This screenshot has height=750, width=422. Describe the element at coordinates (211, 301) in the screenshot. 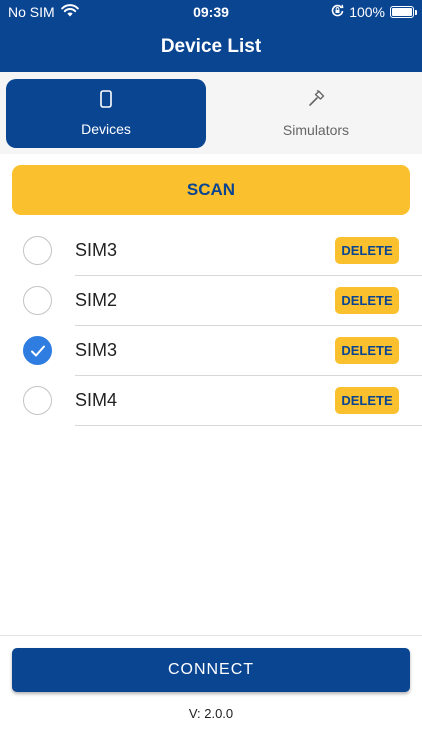

I see `list-item: SIM2 DELETE` at that location.